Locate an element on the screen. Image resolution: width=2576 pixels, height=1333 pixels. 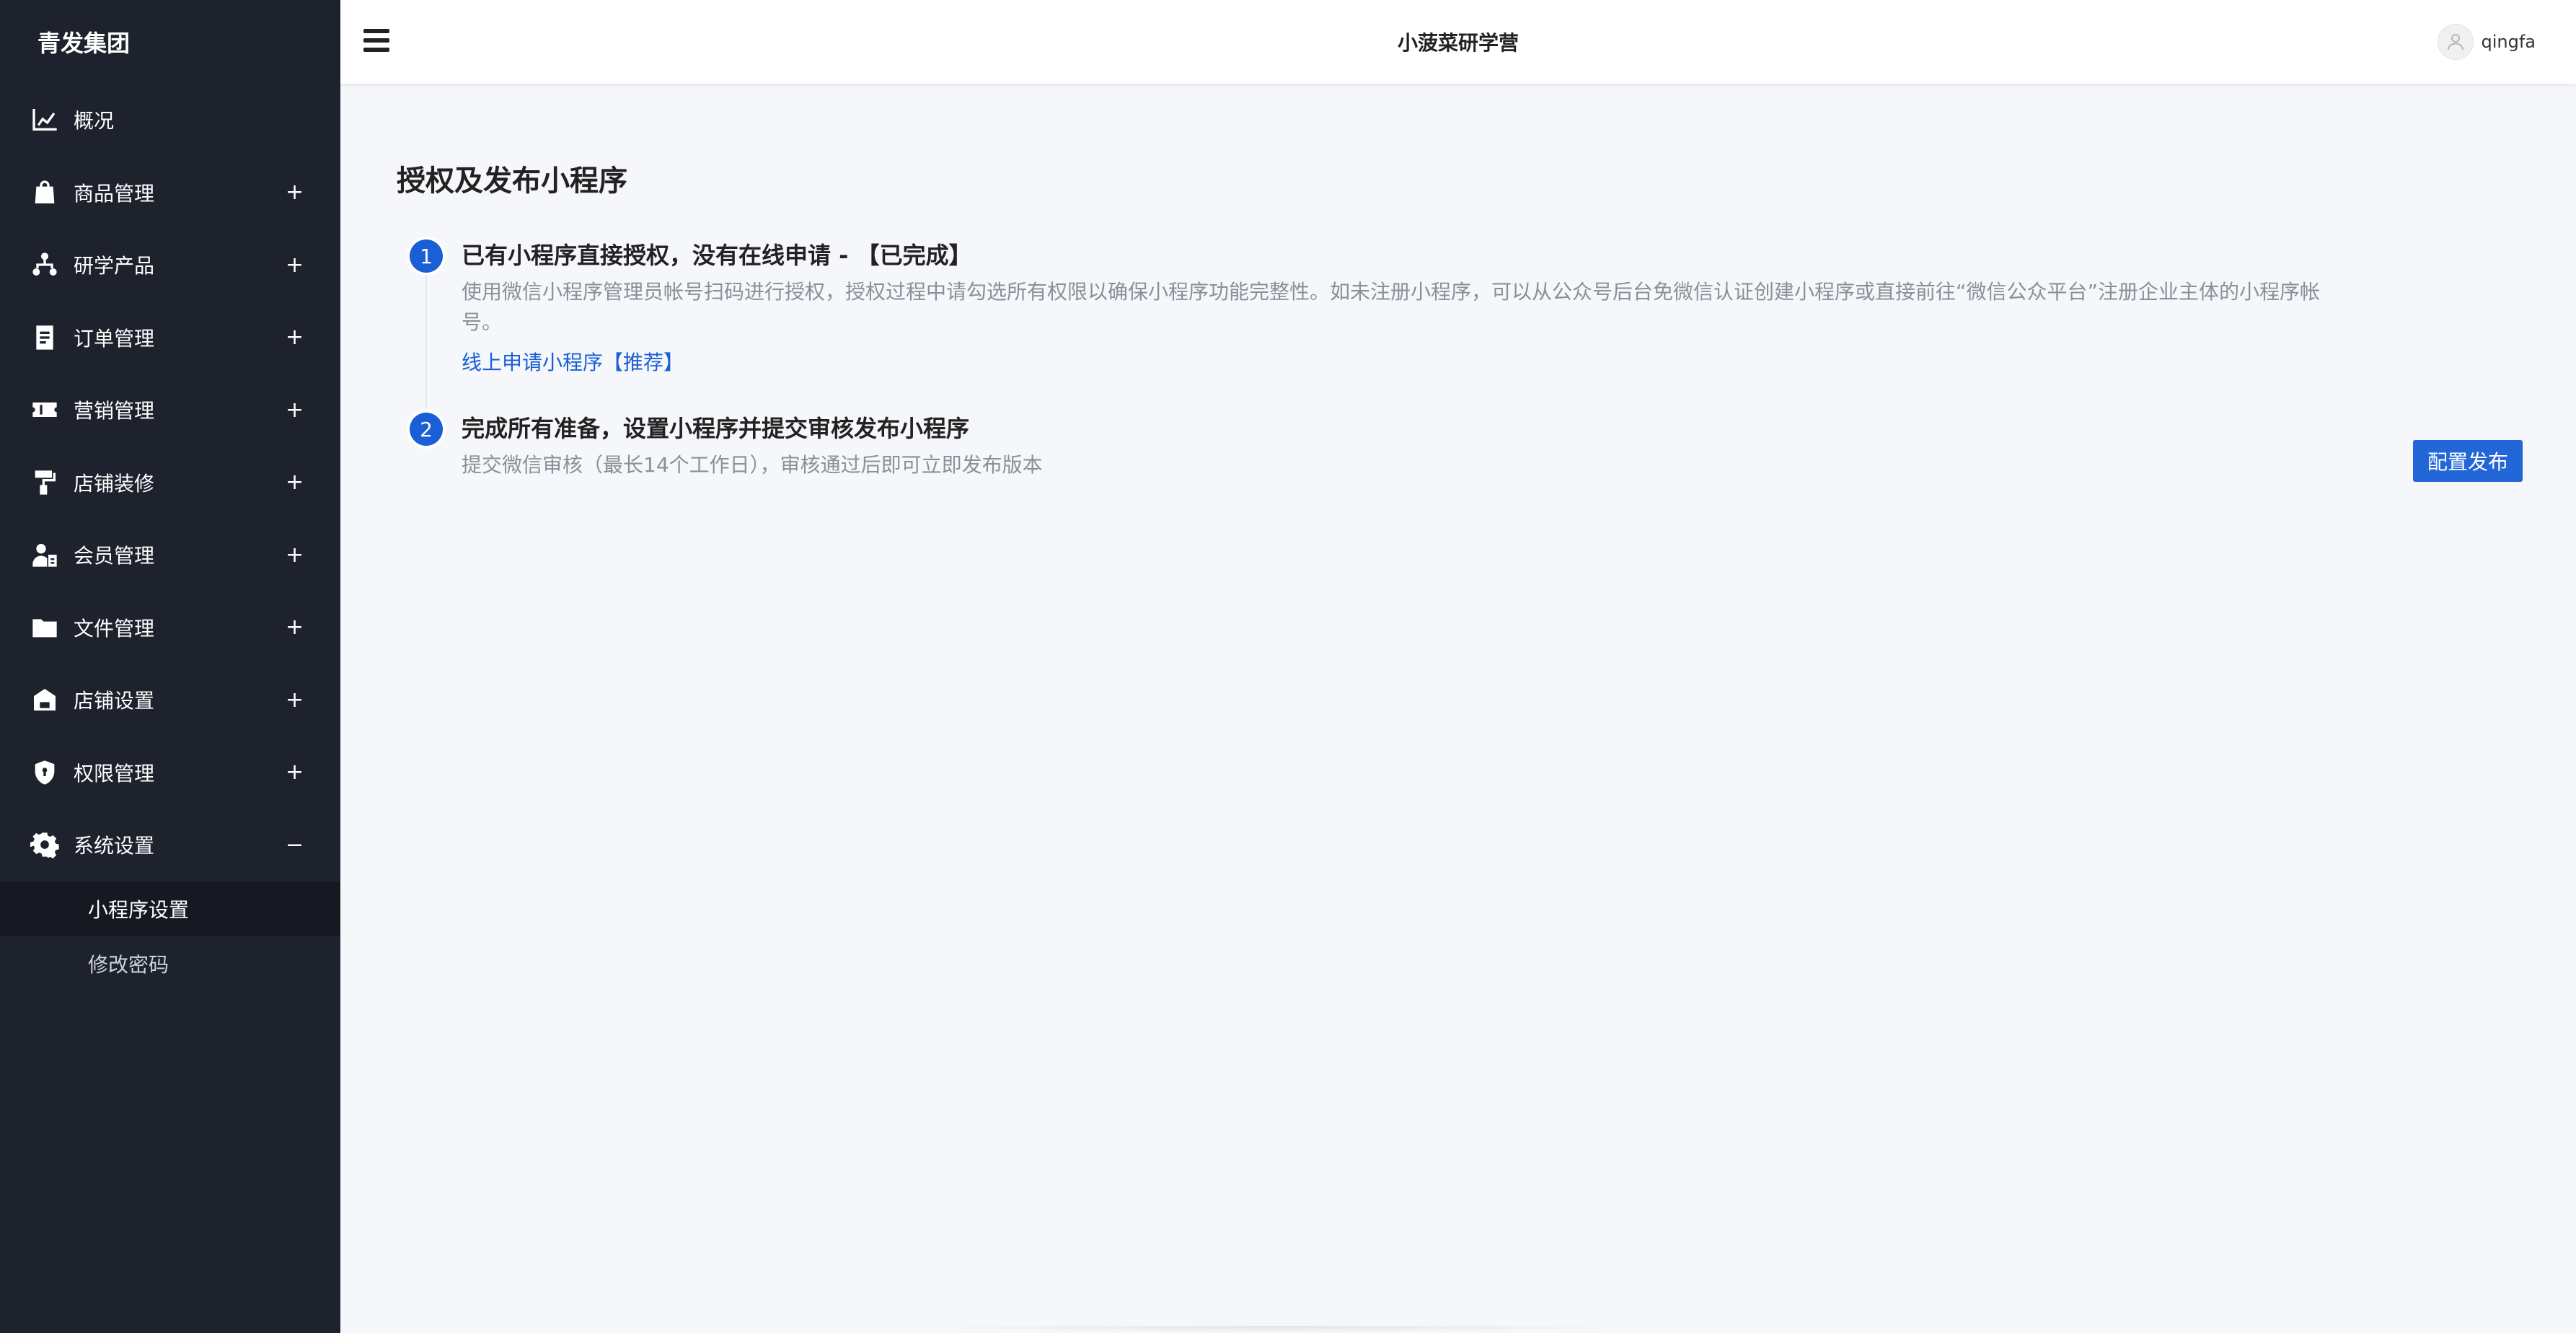
brand-name: 青发集团 is located at coordinates (84, 44).